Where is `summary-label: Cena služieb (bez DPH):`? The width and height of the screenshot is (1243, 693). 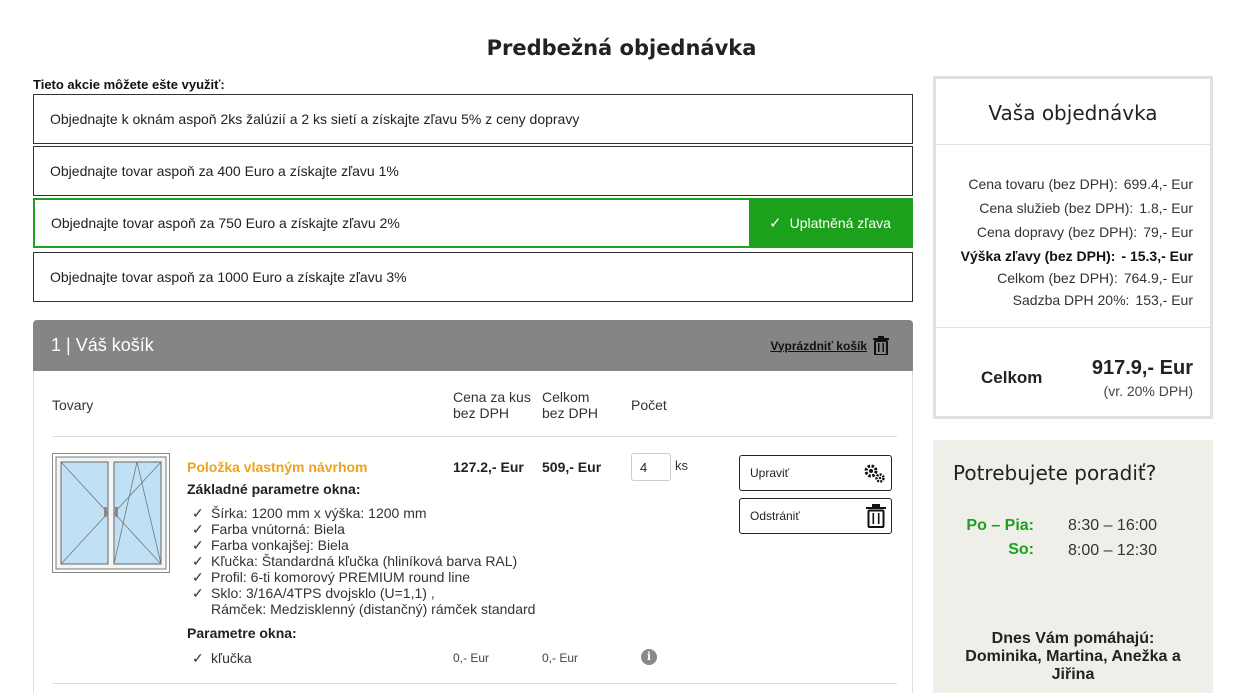
summary-label: Cena služieb (bez DPH): is located at coordinates (1056, 208).